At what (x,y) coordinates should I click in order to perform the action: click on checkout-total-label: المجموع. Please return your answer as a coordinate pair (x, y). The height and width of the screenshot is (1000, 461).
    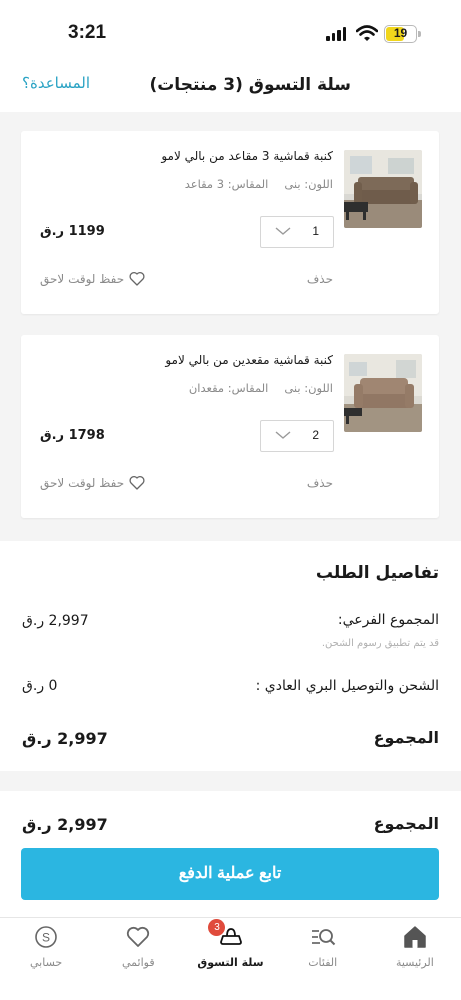
    Looking at the image, I should click on (406, 823).